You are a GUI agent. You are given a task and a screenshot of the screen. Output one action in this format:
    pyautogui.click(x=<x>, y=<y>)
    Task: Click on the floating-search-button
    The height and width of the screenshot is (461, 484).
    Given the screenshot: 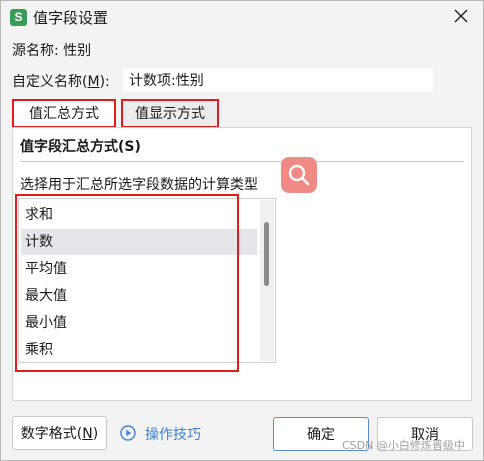 What is the action you would take?
    pyautogui.click(x=299, y=175)
    